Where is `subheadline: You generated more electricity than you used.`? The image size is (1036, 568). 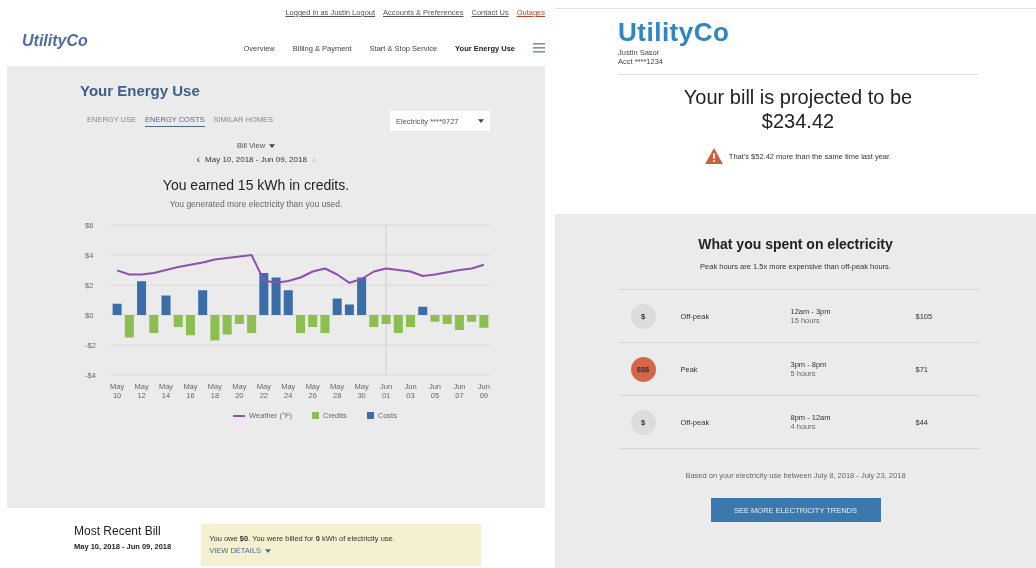
subheadline: You generated more electricity than you used. is located at coordinates (256, 204).